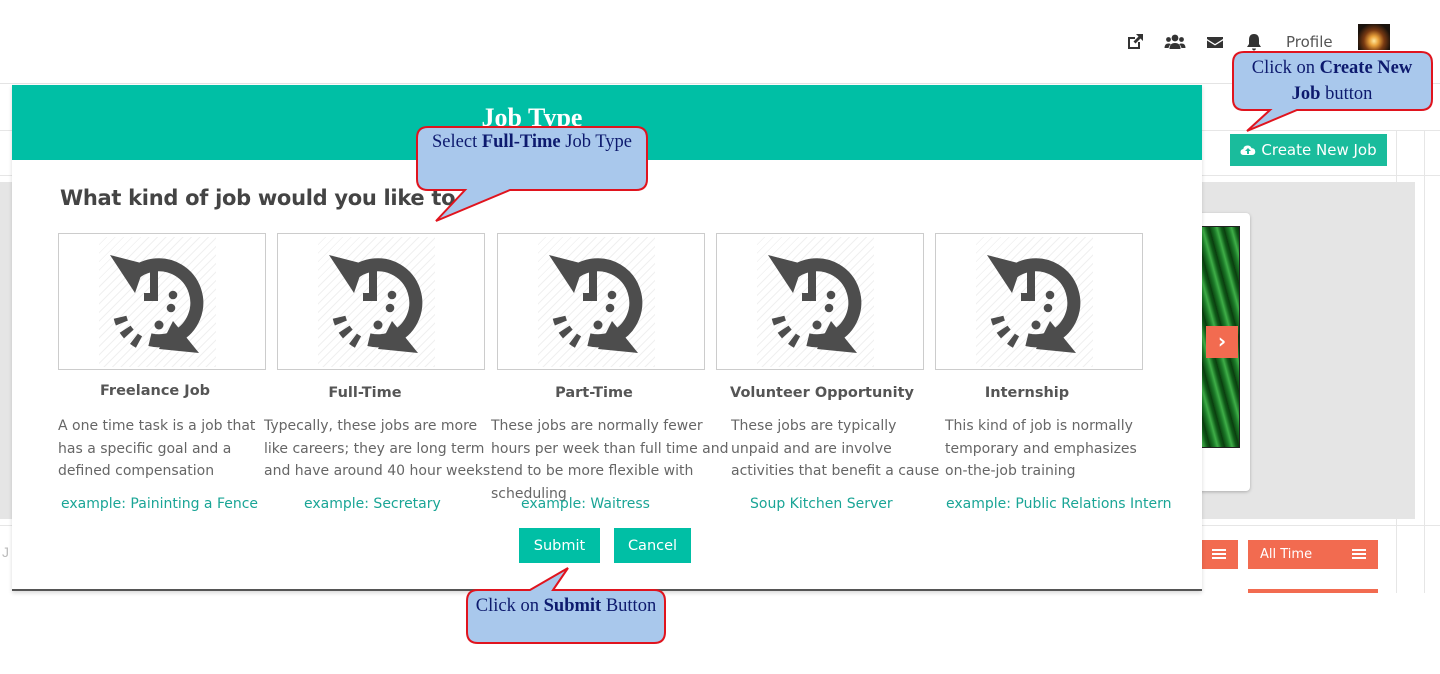  I want to click on job-example: Soup Kitchen Server, so click(821, 504).